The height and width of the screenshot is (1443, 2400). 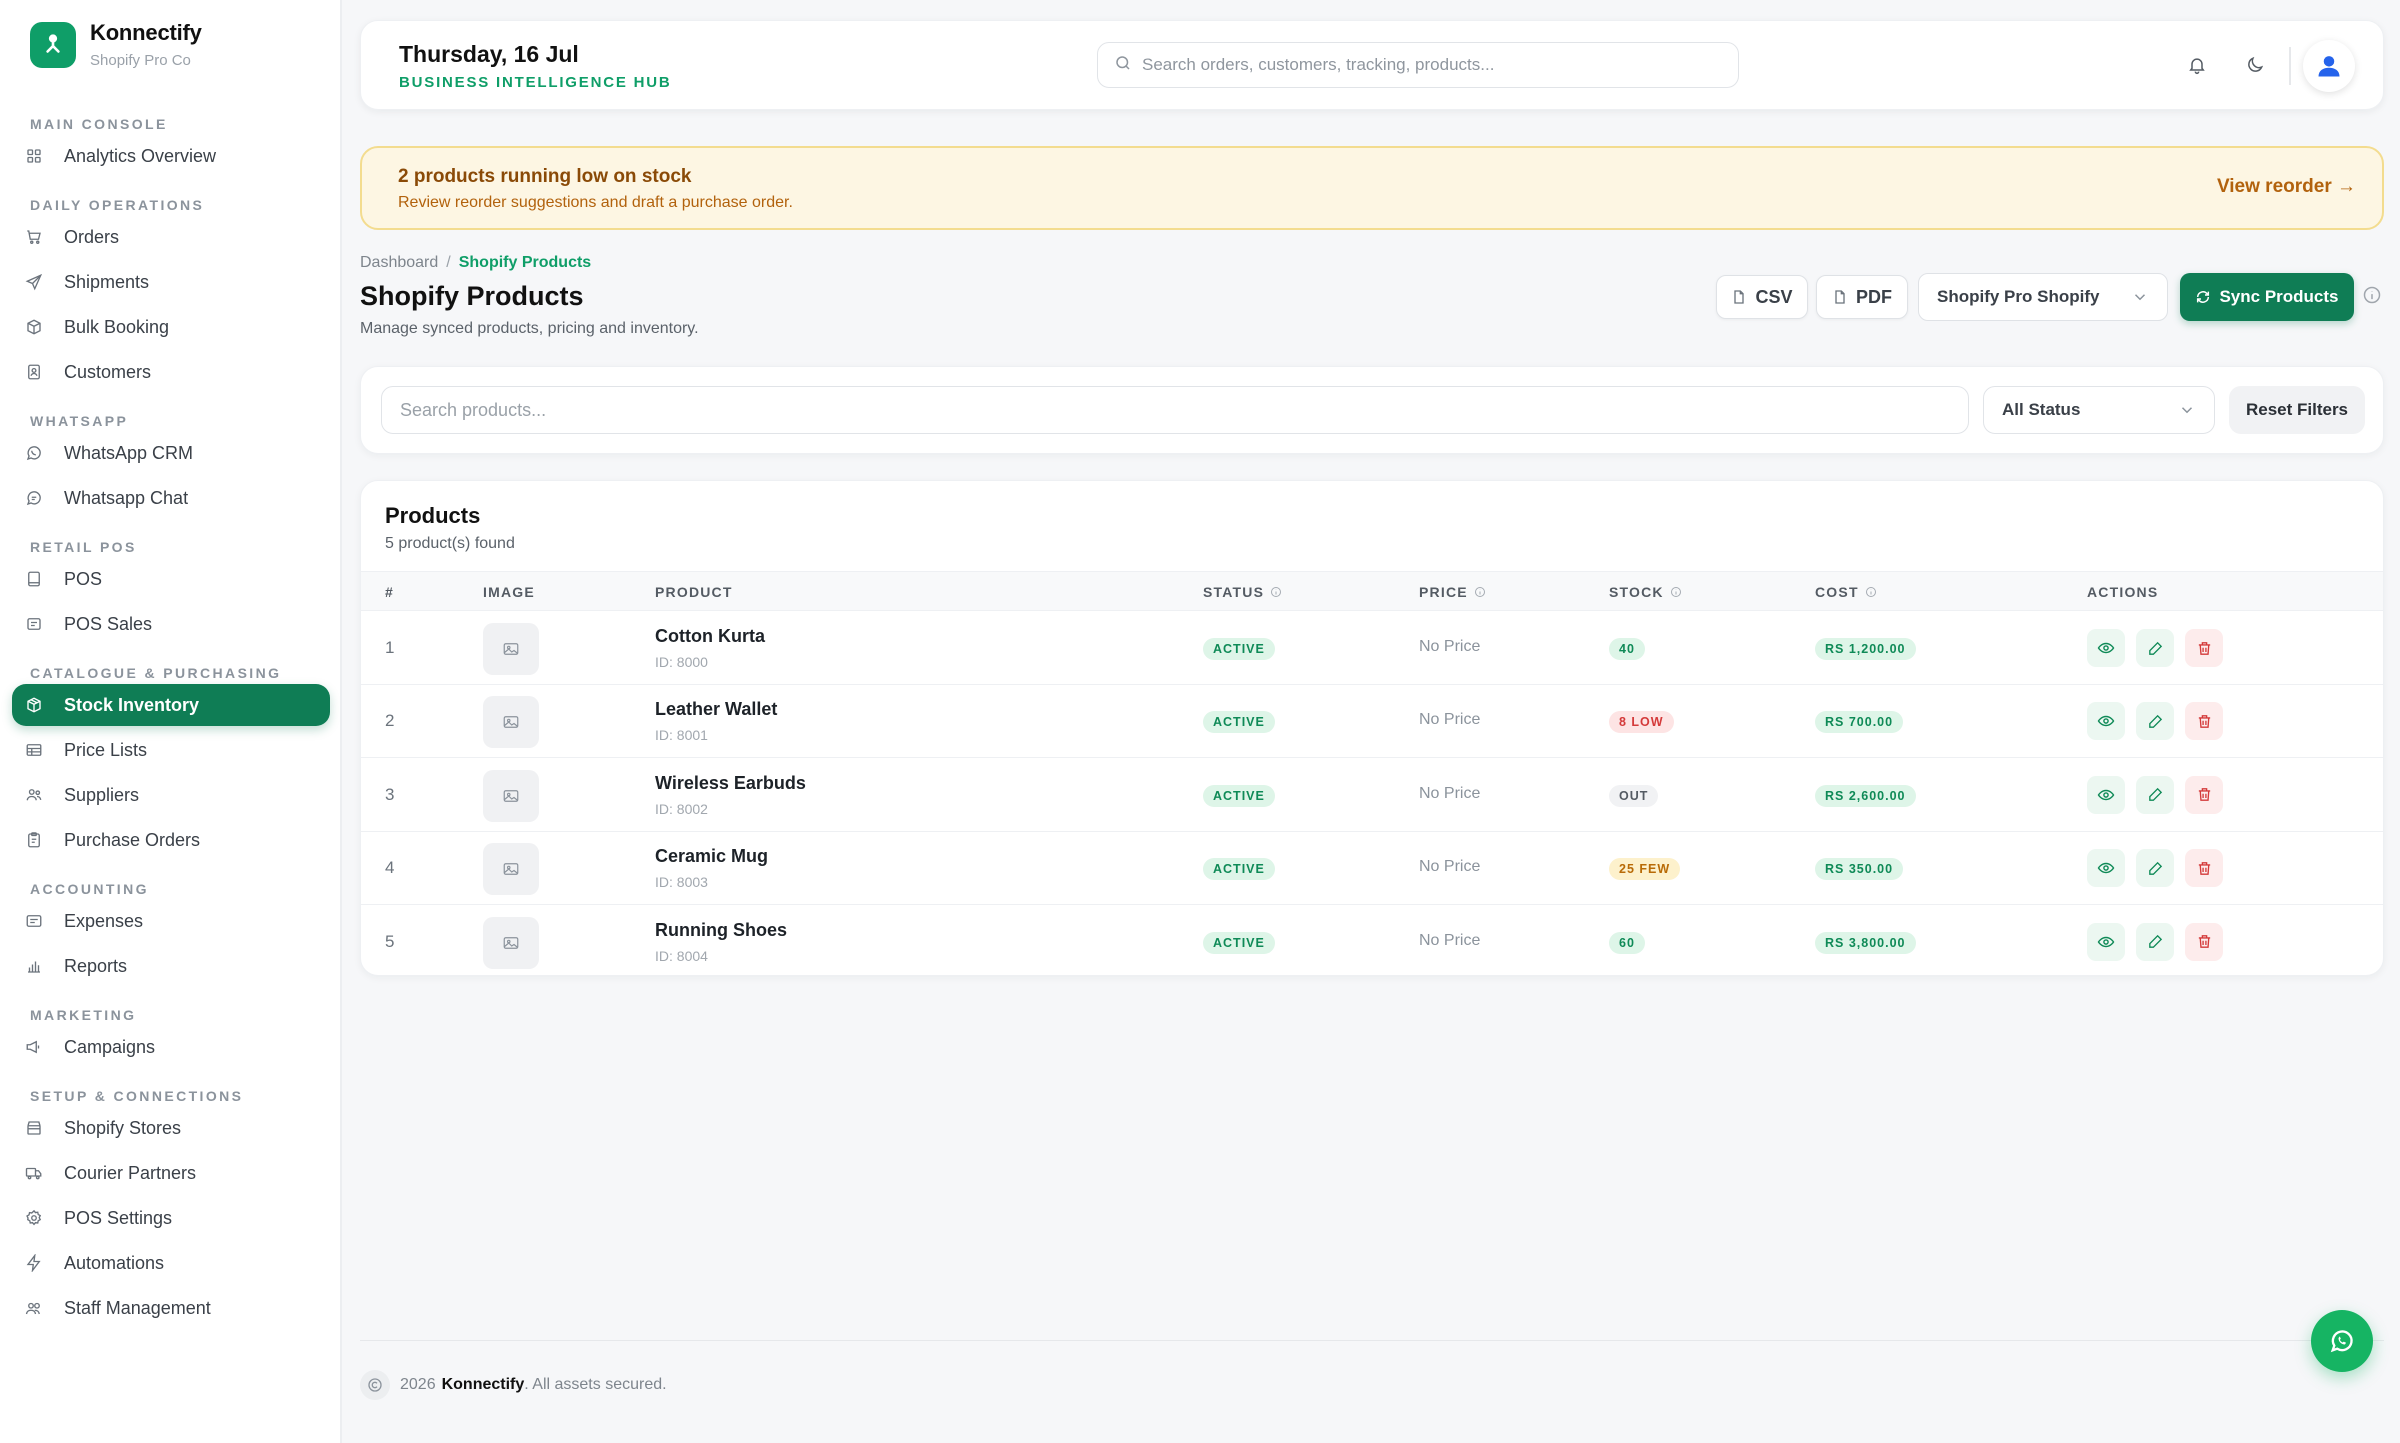 What do you see at coordinates (2267, 297) in the screenshot?
I see `sync-products-button: Sync Products` at bounding box center [2267, 297].